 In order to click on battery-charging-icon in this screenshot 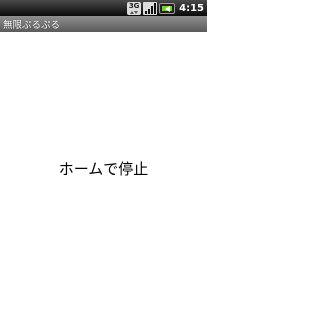, I will do `click(167, 8)`.